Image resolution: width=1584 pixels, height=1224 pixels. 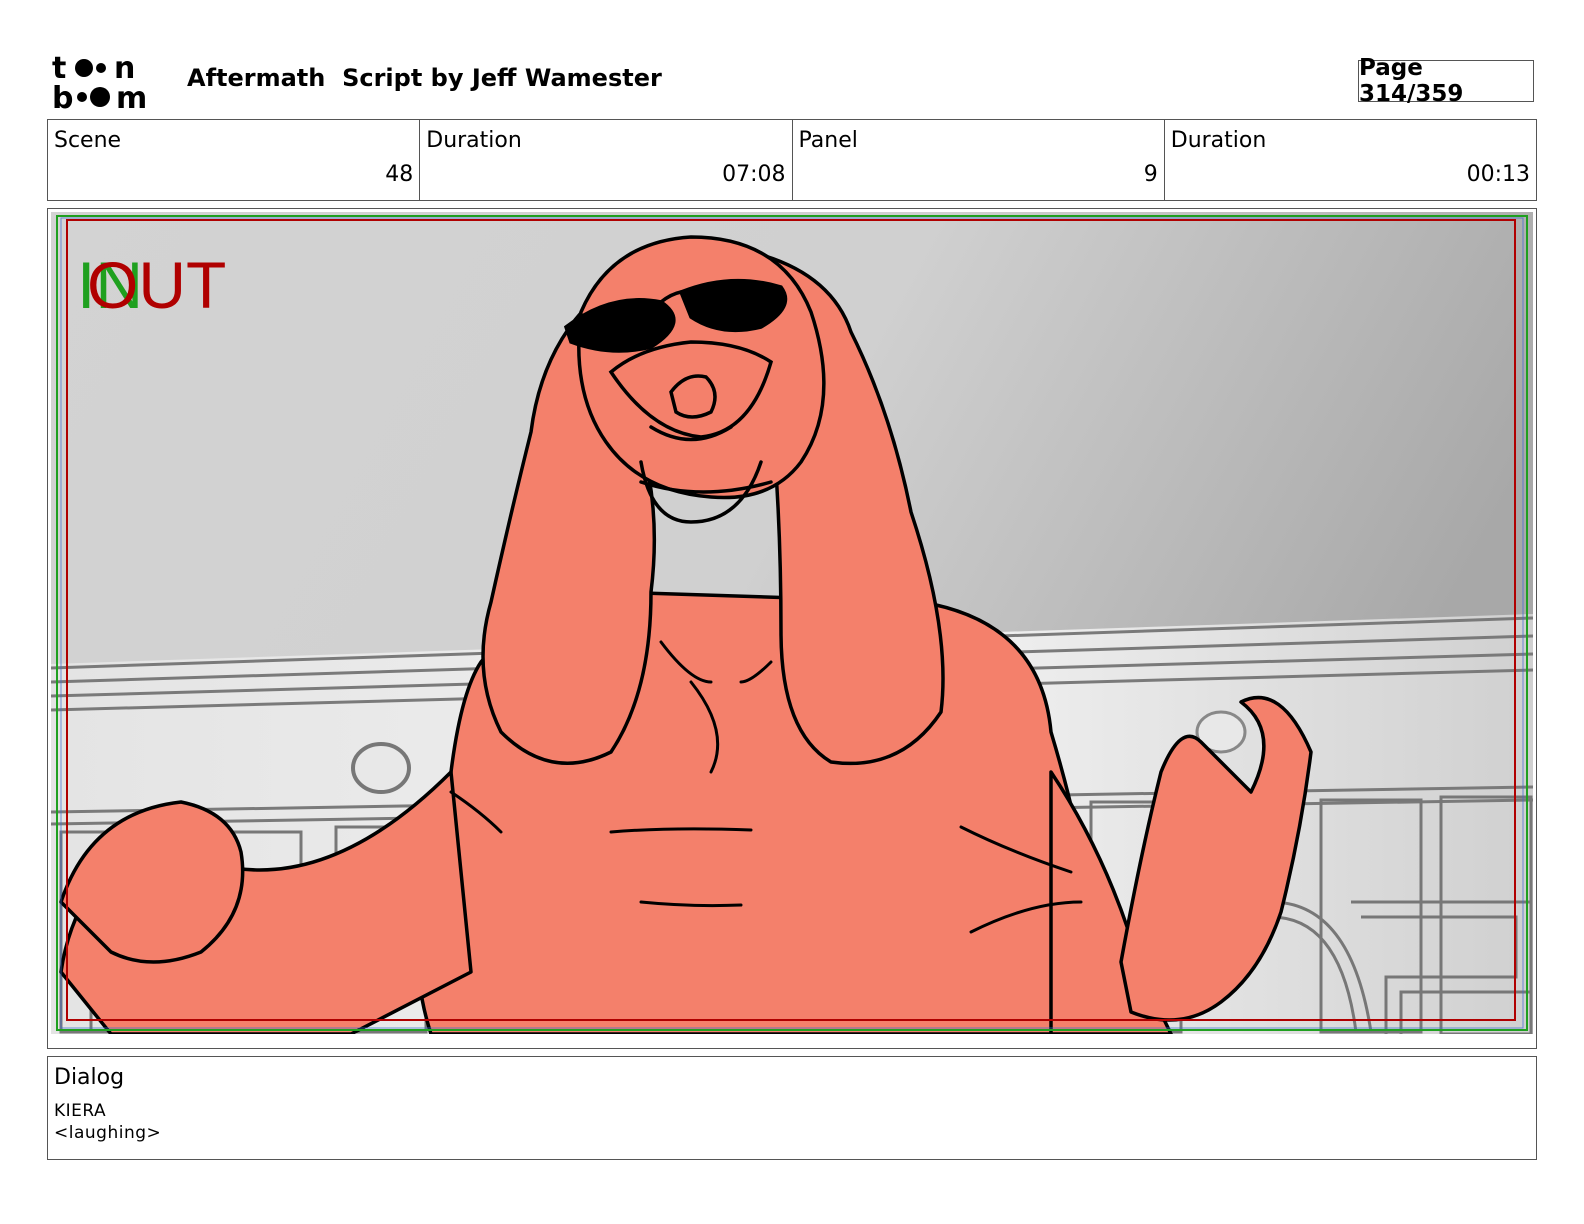 I want to click on panel-cell: Panel 9, so click(x=979, y=160).